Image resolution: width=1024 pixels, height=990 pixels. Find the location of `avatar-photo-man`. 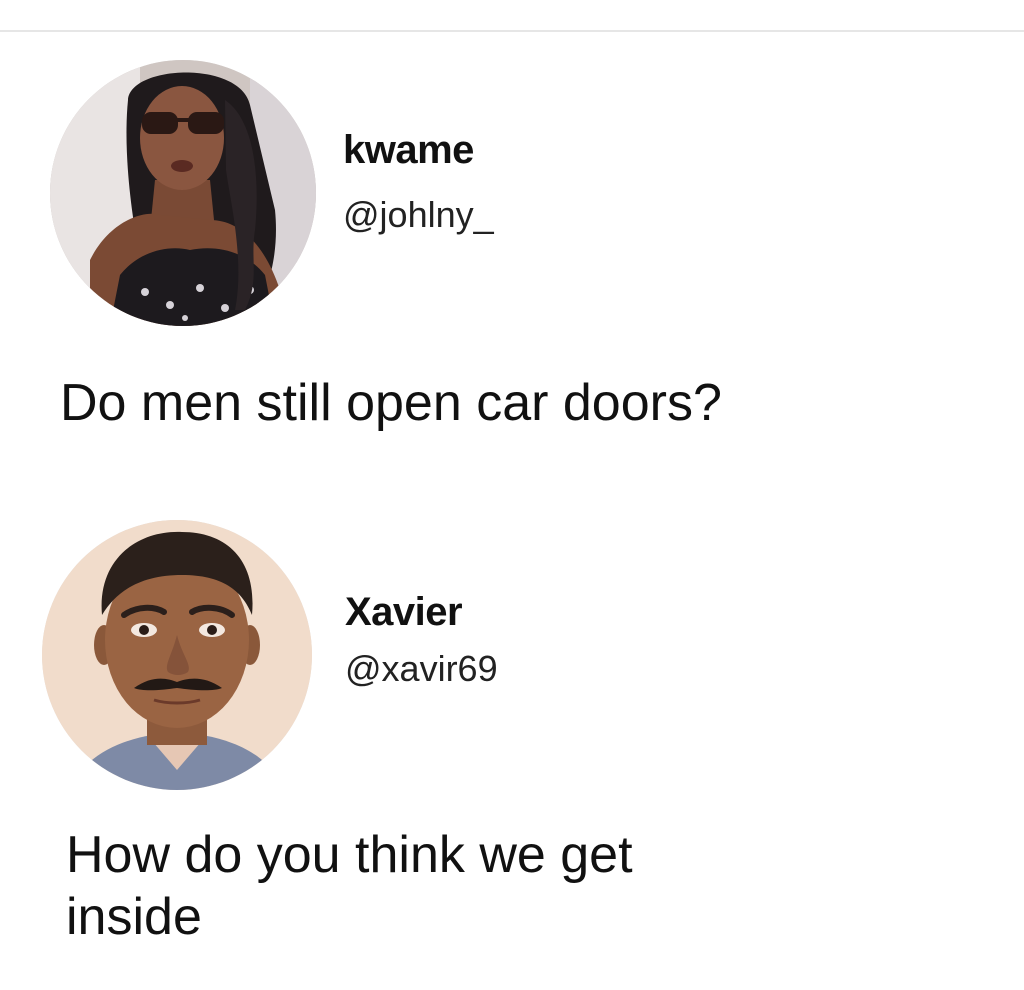

avatar-photo-man is located at coordinates (177, 655).